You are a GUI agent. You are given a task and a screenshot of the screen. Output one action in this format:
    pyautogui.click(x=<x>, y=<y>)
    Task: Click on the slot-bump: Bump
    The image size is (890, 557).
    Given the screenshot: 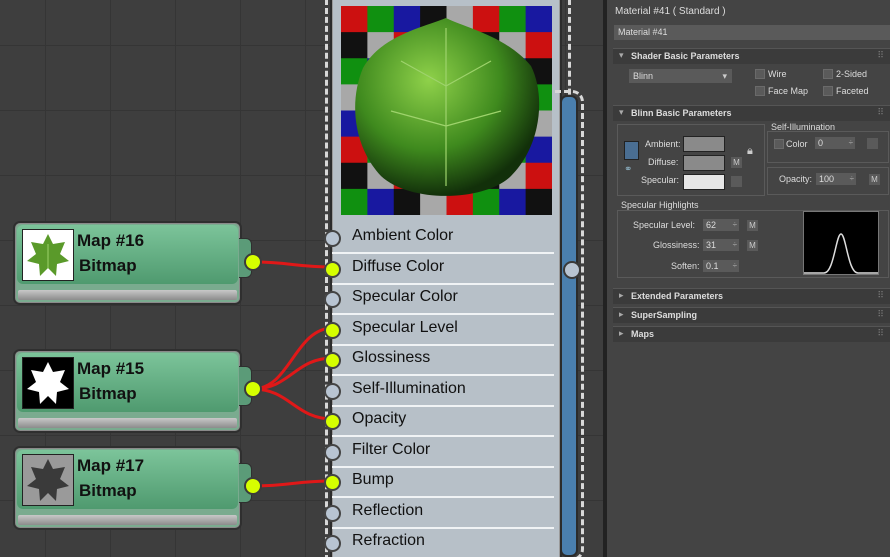 What is the action you would take?
    pyautogui.click(x=439, y=483)
    